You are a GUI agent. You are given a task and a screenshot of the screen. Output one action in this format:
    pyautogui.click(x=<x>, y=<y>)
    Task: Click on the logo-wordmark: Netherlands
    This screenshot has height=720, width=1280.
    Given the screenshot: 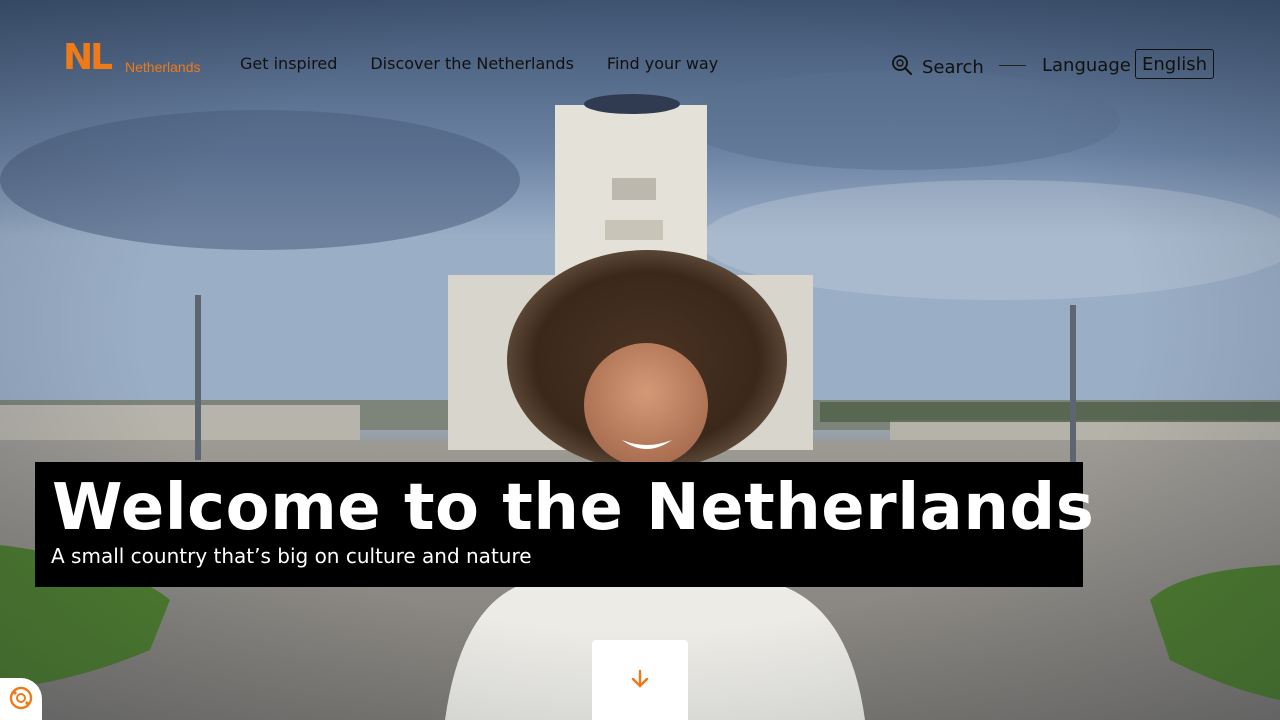 What is the action you would take?
    pyautogui.click(x=163, y=67)
    